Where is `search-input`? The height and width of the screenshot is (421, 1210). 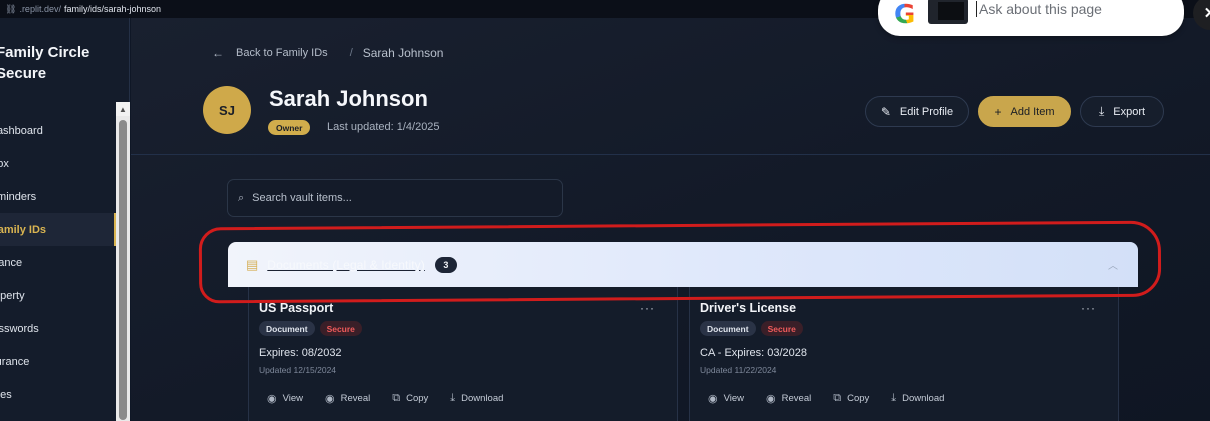
search-input is located at coordinates (397, 198).